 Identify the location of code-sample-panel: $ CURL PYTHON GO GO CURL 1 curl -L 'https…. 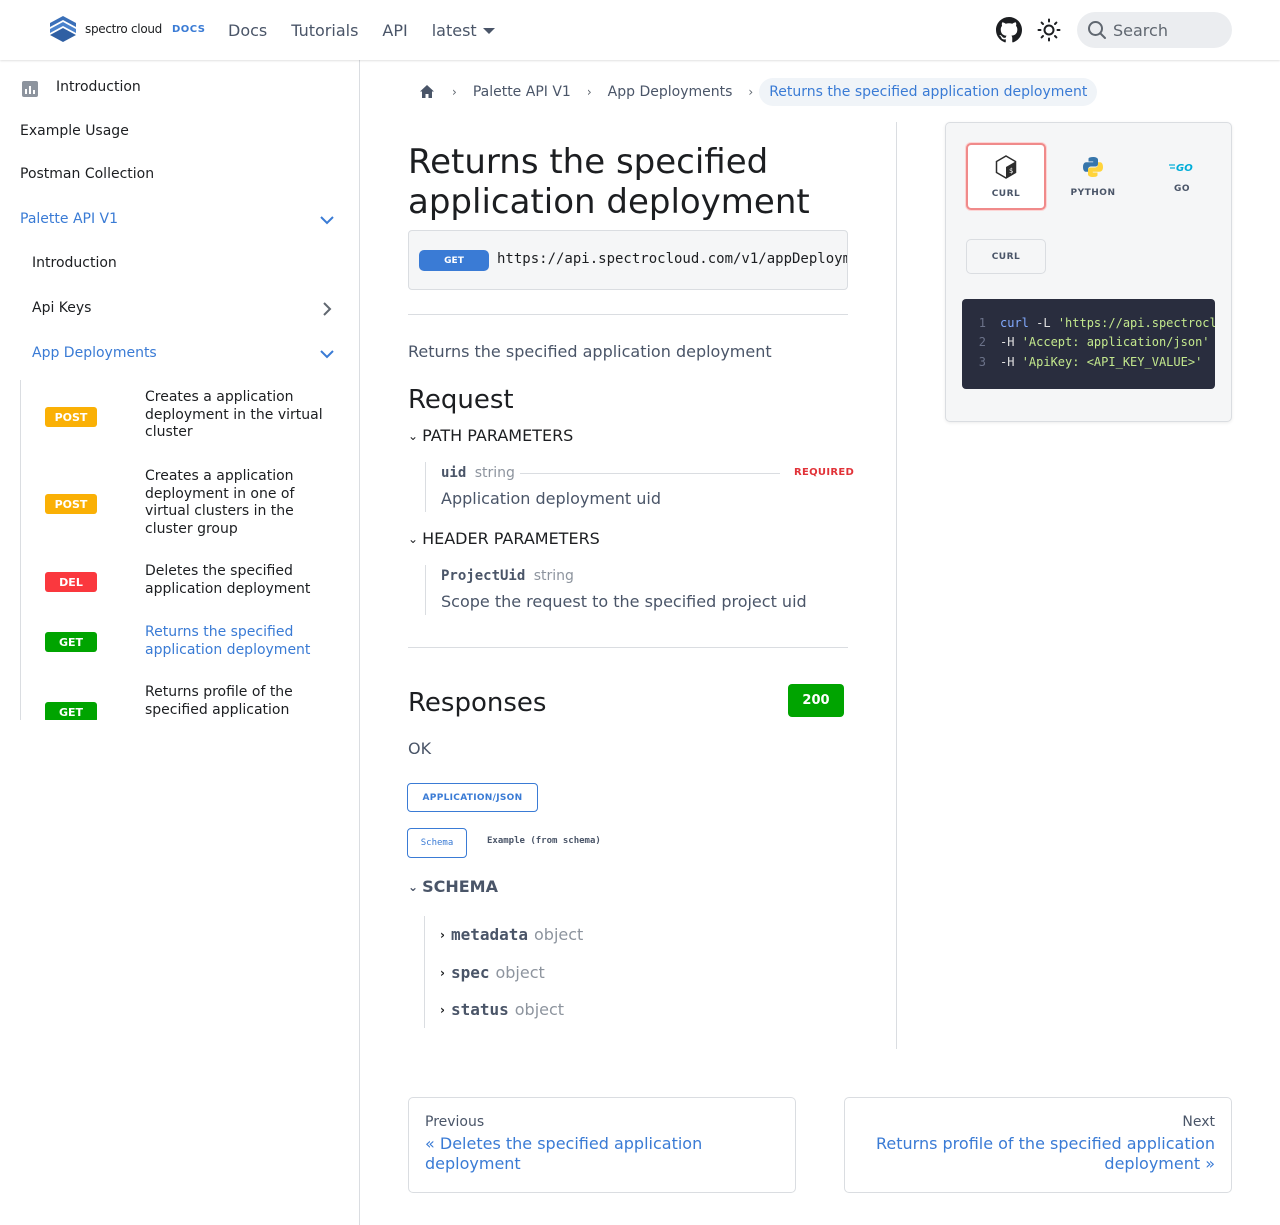
(1088, 272).